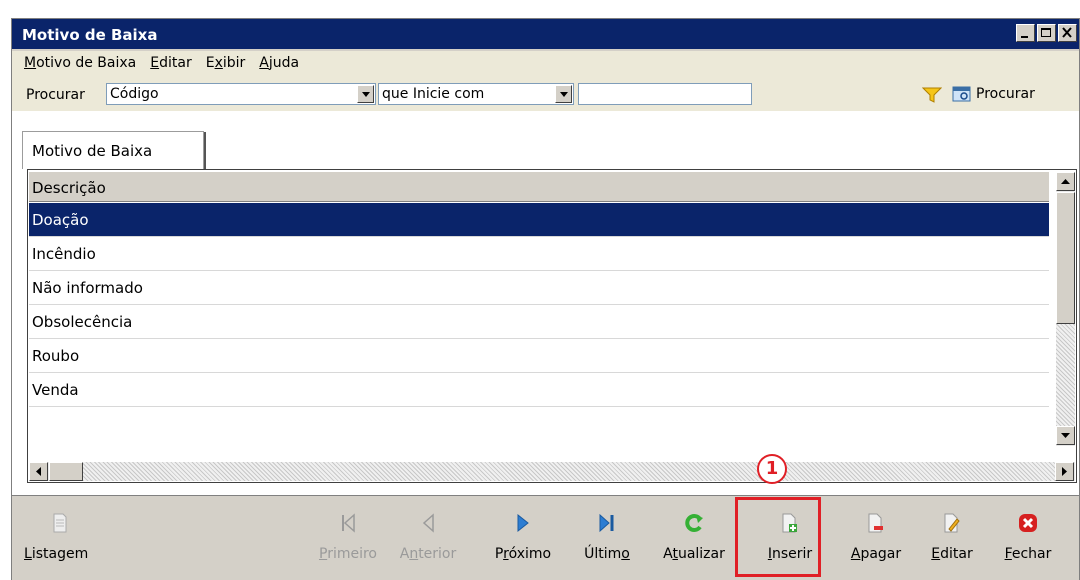 Image resolution: width=1080 pixels, height=580 pixels. I want to click on table-row: Não informado, so click(539, 288).